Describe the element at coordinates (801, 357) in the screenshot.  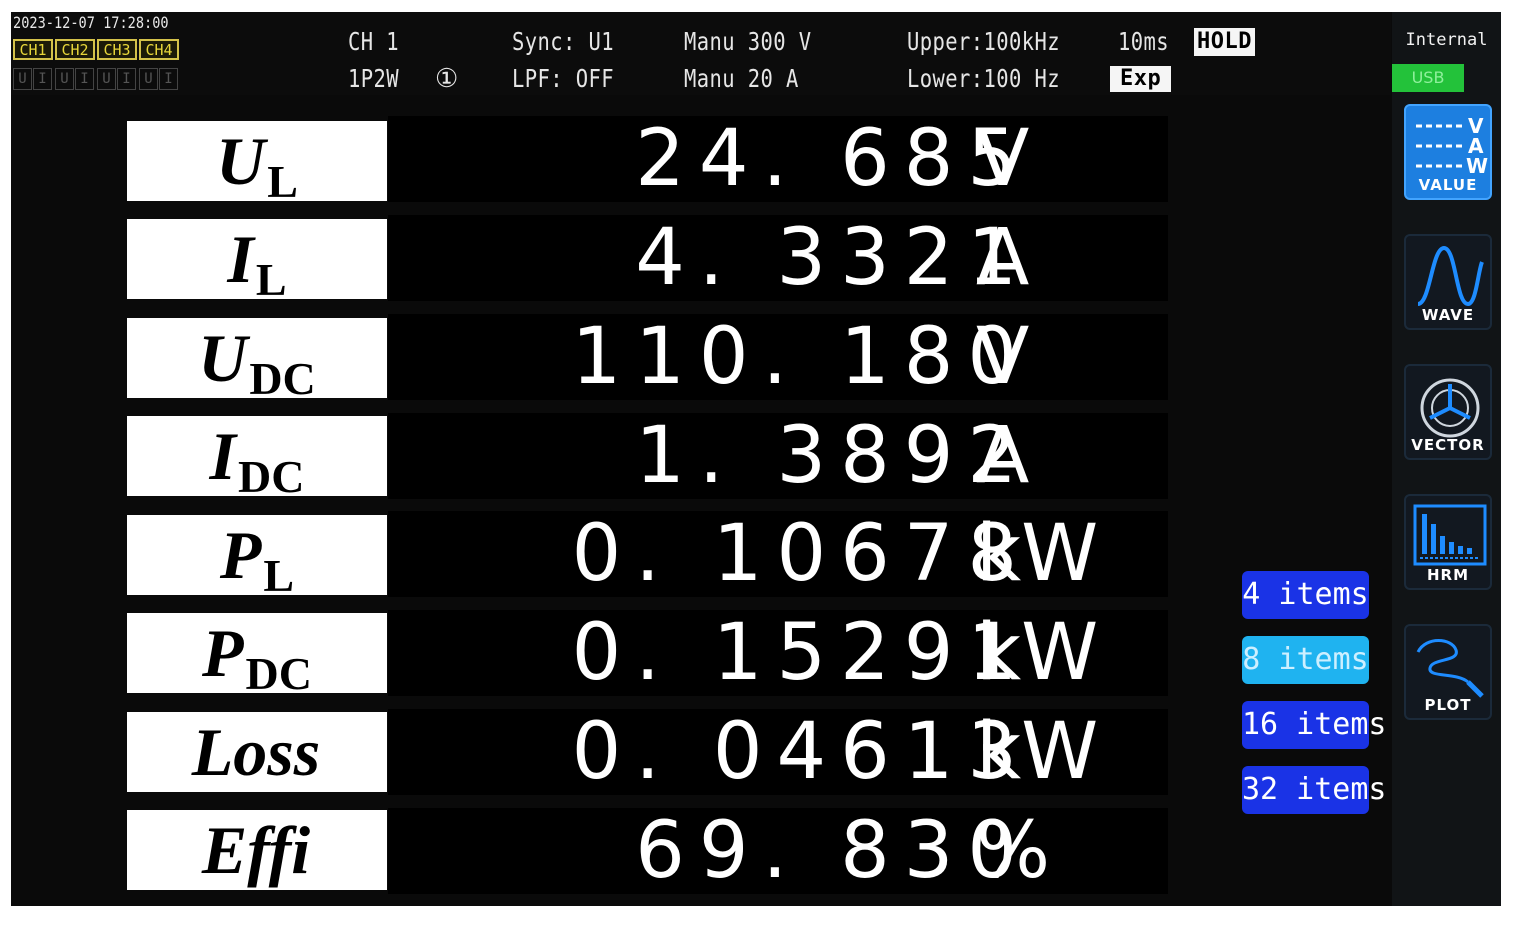
I see `measurement-value: 110. 180` at that location.